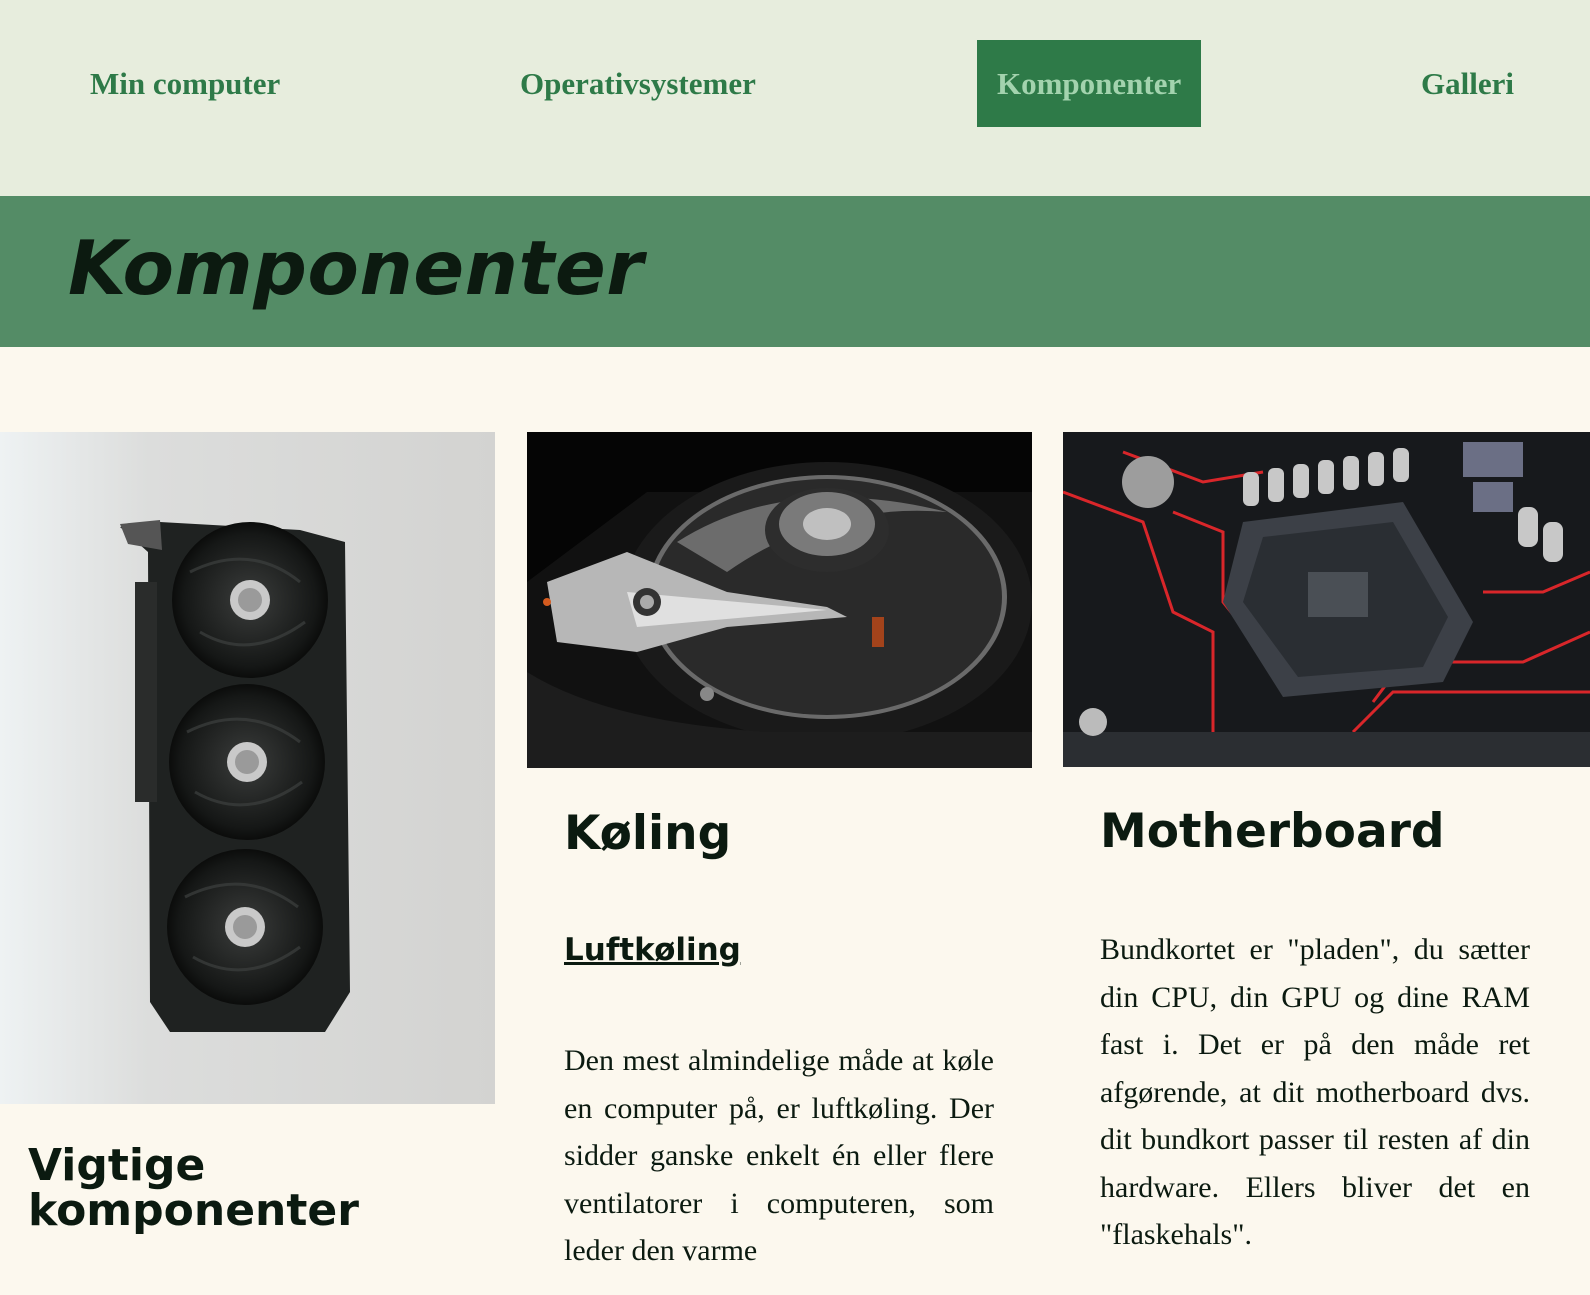  Describe the element at coordinates (795, 271) in the screenshot. I see `page-banner: Komponenter` at that location.